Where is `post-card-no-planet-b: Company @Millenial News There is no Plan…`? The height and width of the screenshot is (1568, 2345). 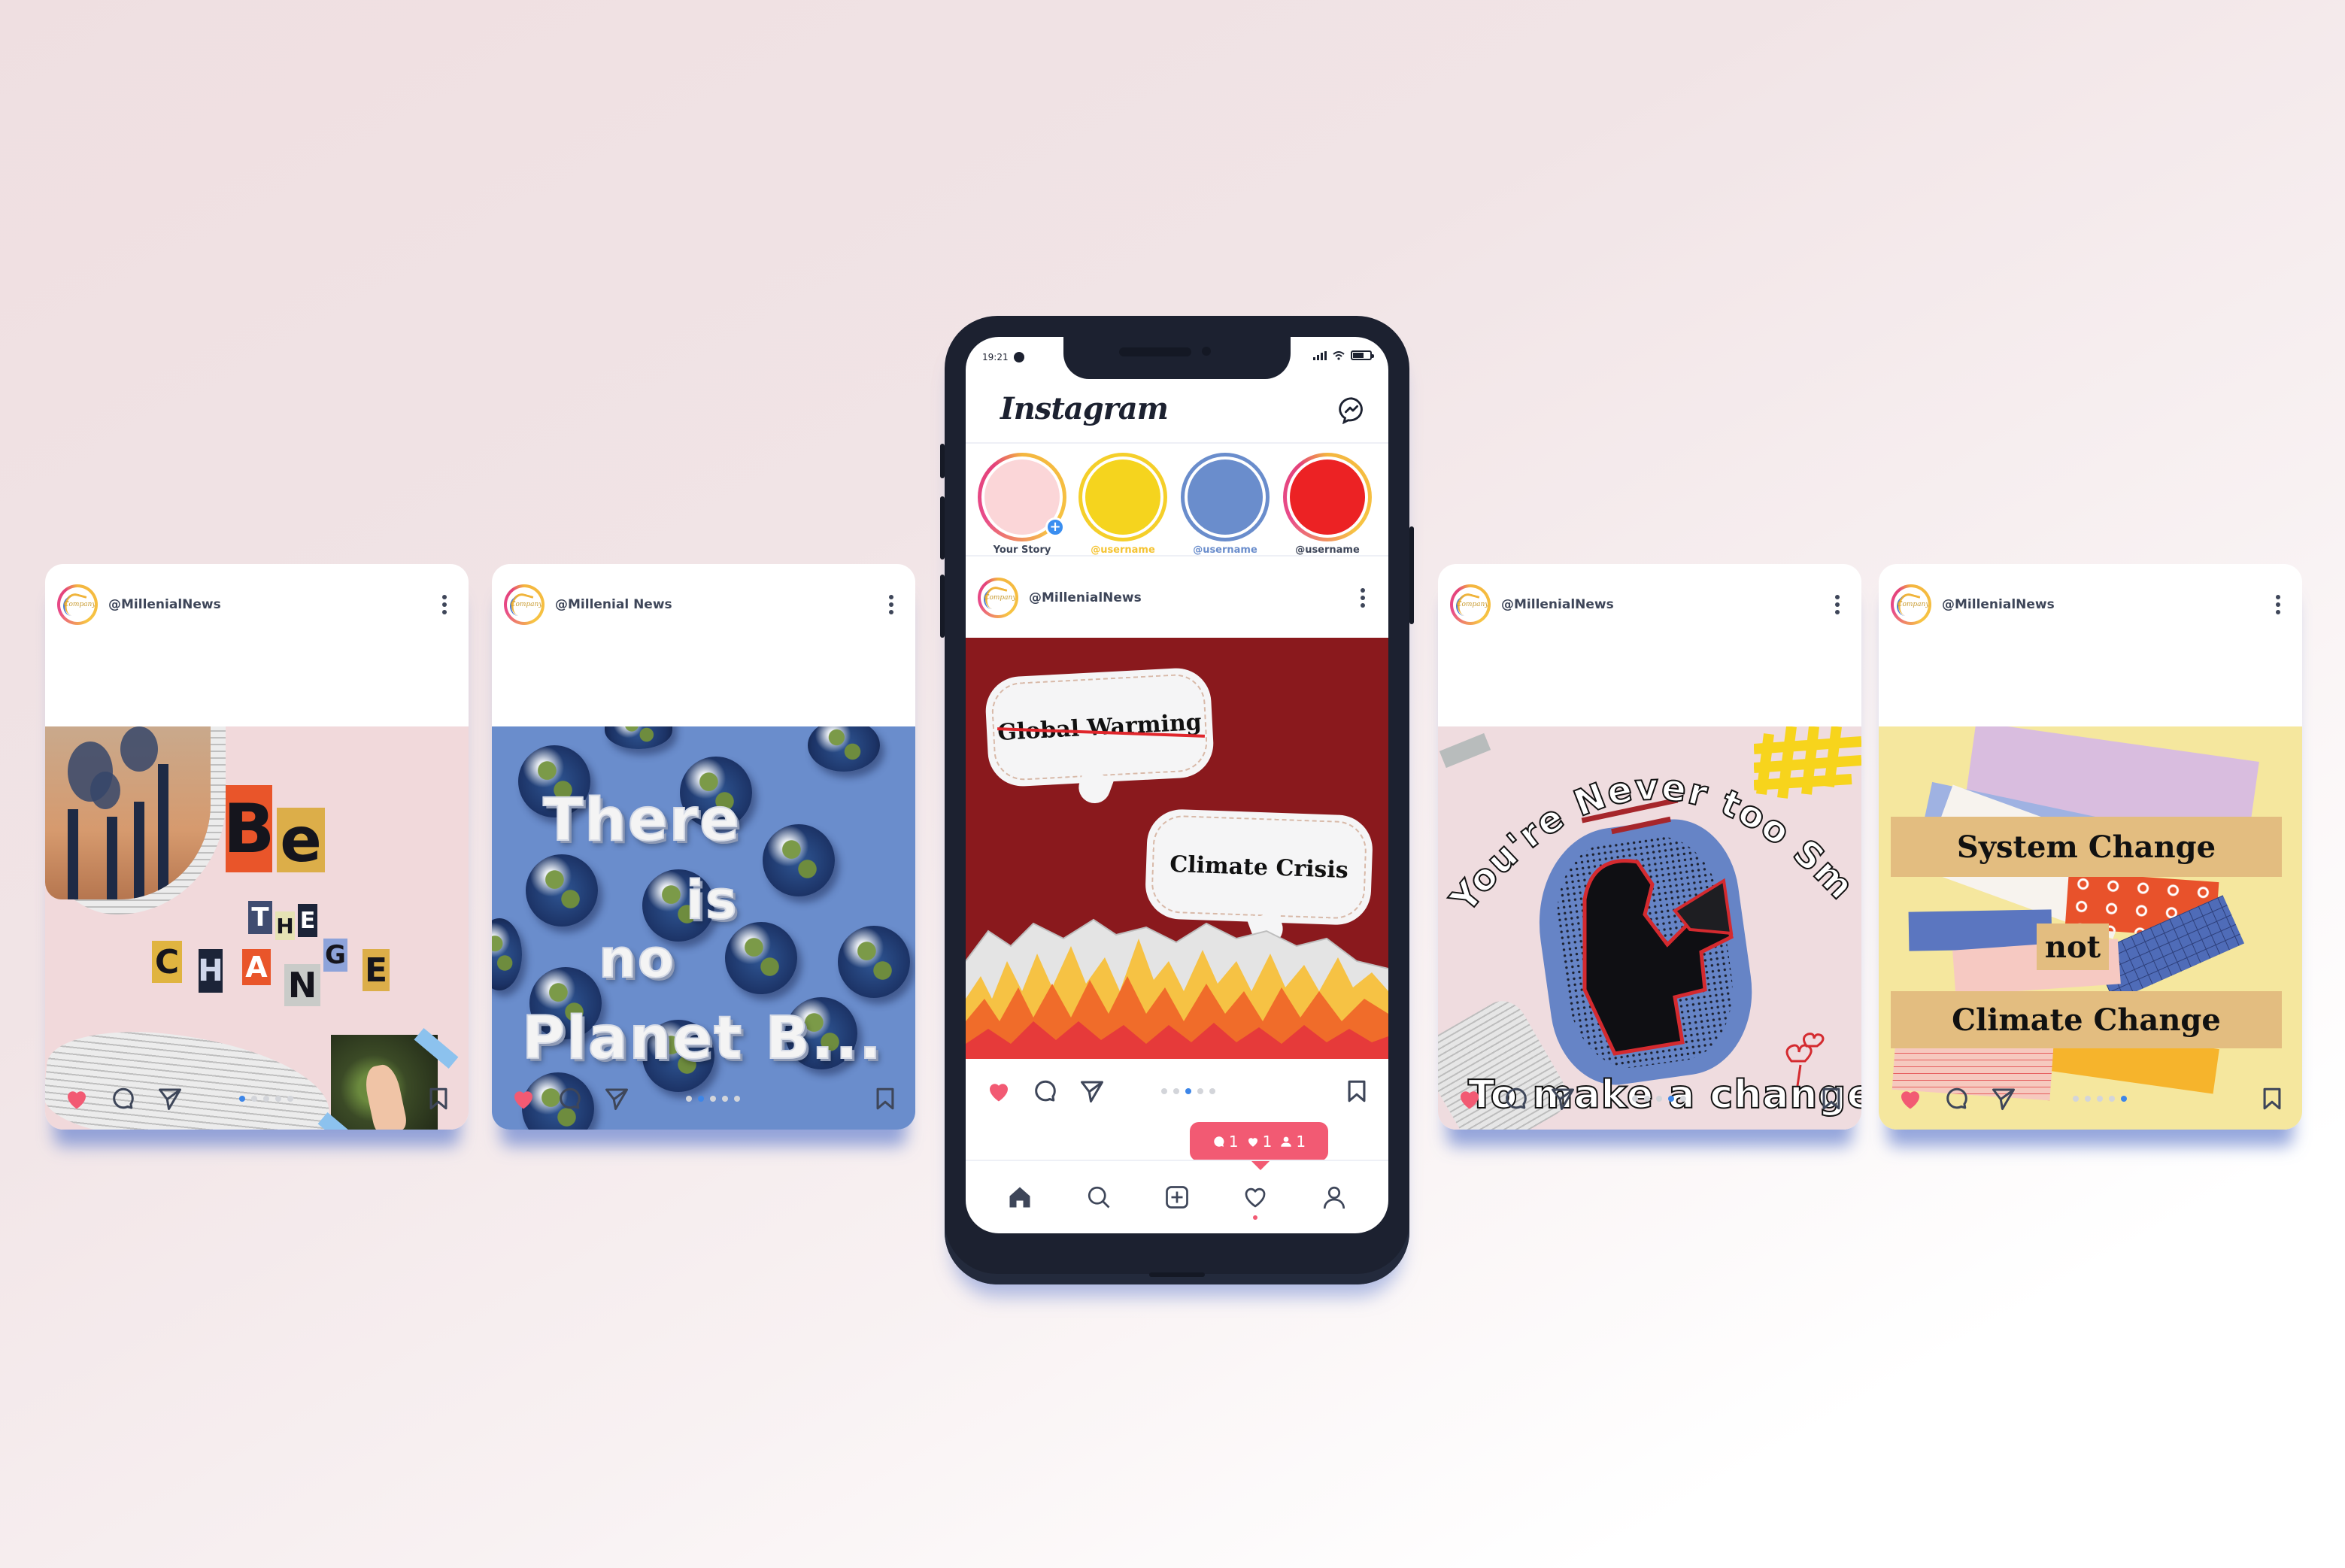
post-card-no-planet-b: Company @Millenial News There is no Plan… is located at coordinates (703, 847).